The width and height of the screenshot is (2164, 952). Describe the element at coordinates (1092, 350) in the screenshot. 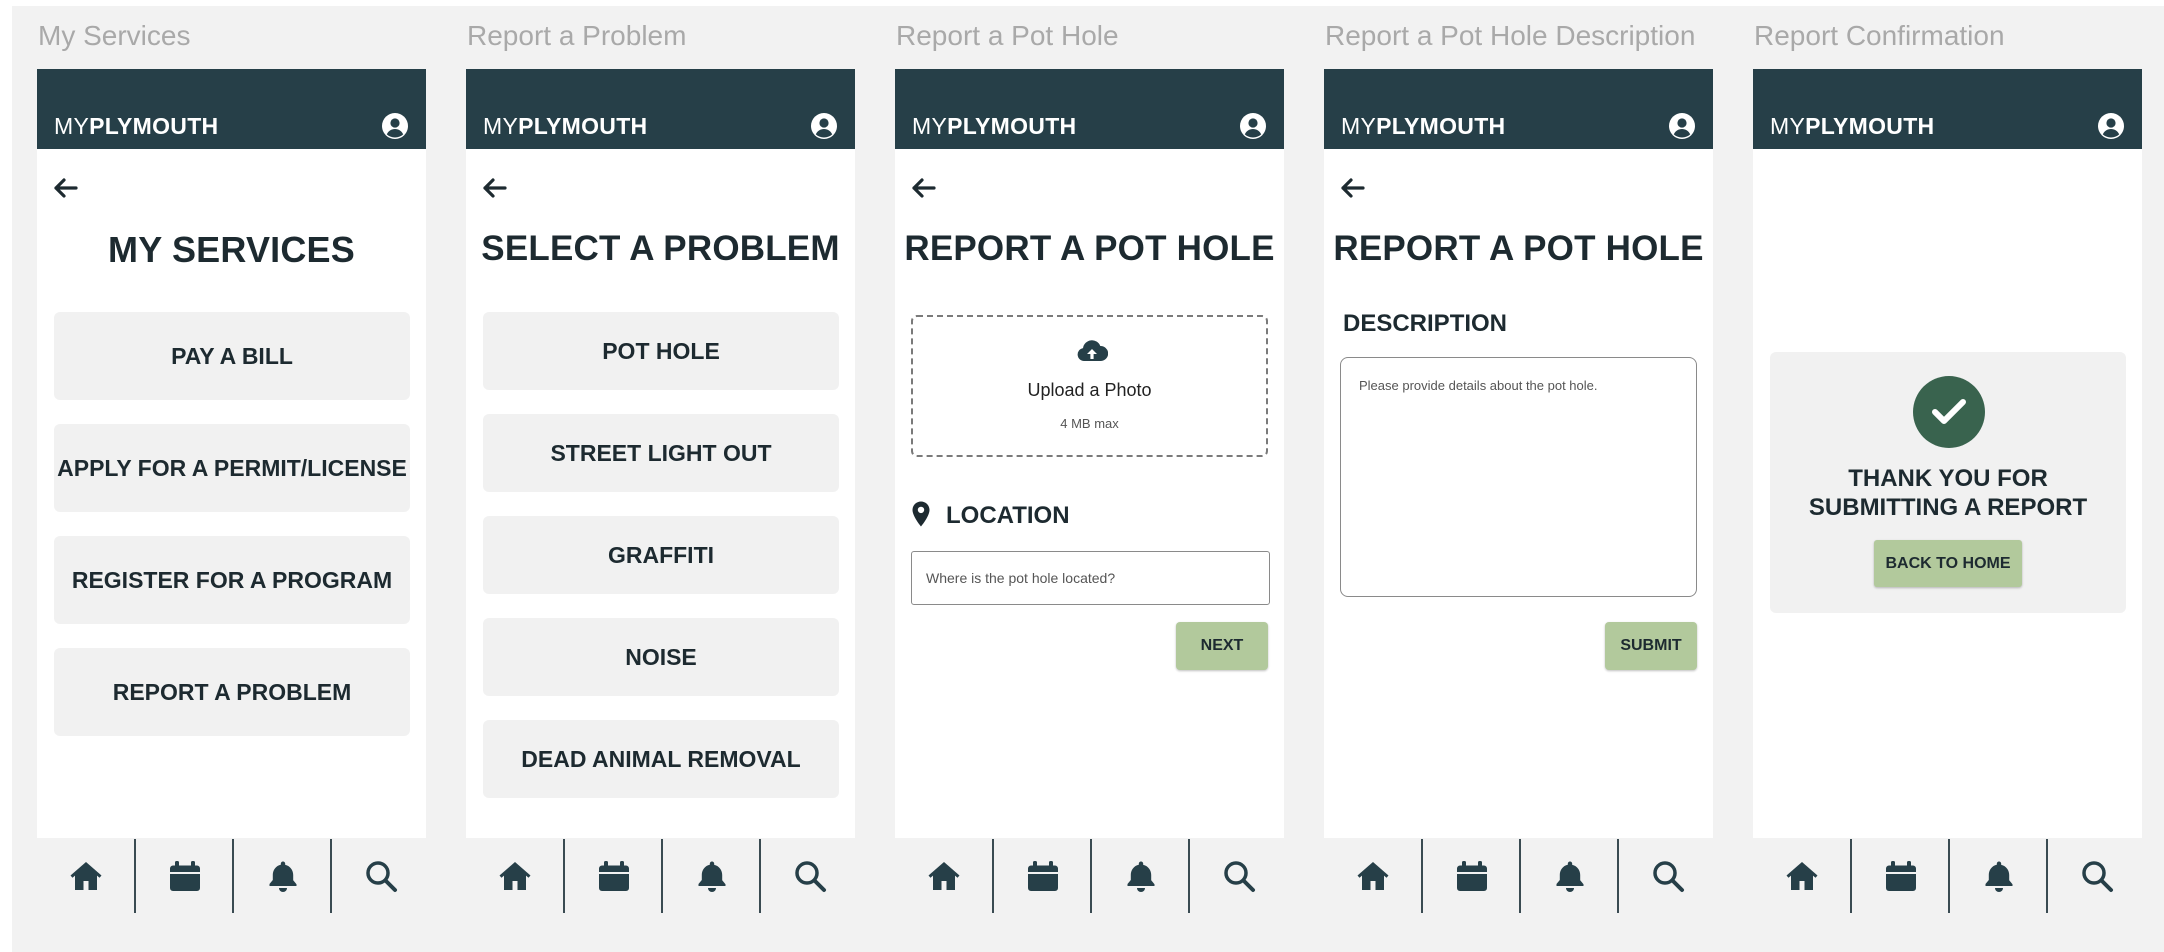

I see `cloud-upload-icon` at that location.